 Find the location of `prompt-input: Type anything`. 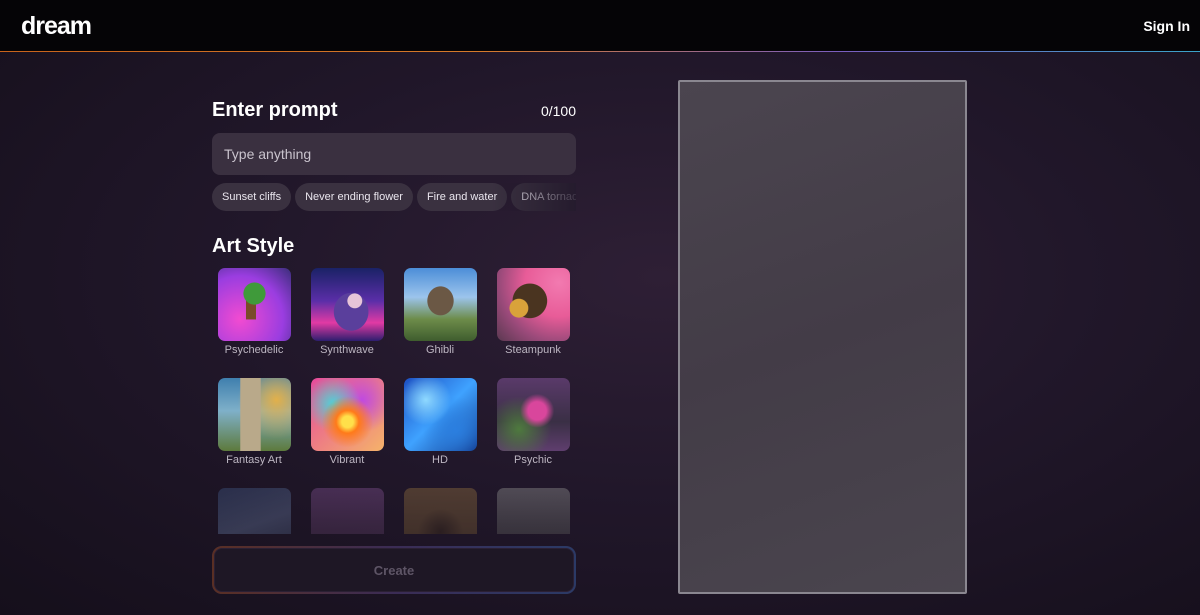

prompt-input: Type anything is located at coordinates (394, 154).